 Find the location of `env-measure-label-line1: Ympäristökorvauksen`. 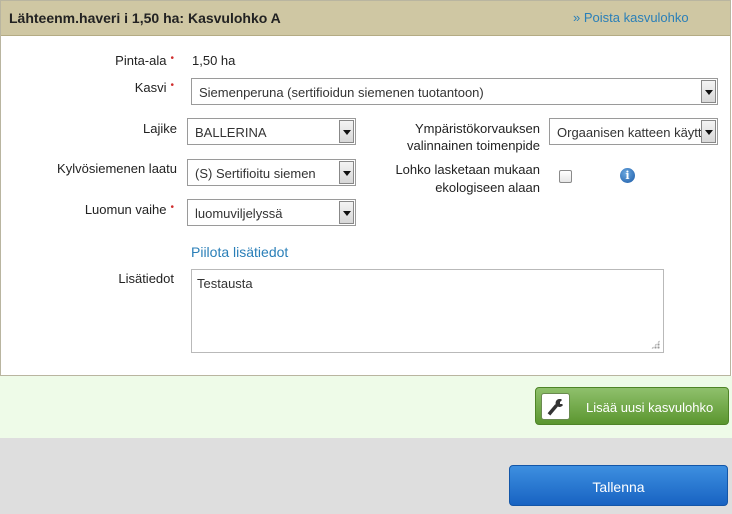

env-measure-label-line1: Ympäristökorvauksen is located at coordinates (477, 128).